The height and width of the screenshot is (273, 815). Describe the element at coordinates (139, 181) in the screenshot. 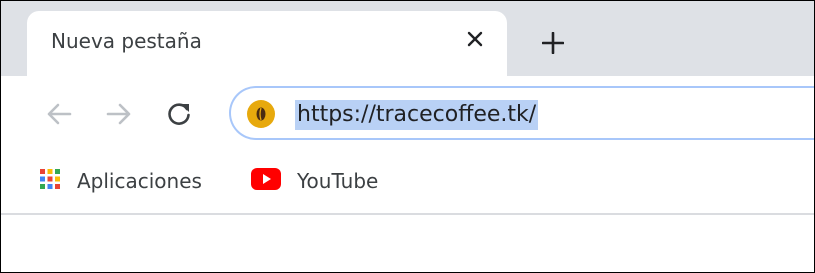

I see `bookmark-label: Aplicaciones` at that location.